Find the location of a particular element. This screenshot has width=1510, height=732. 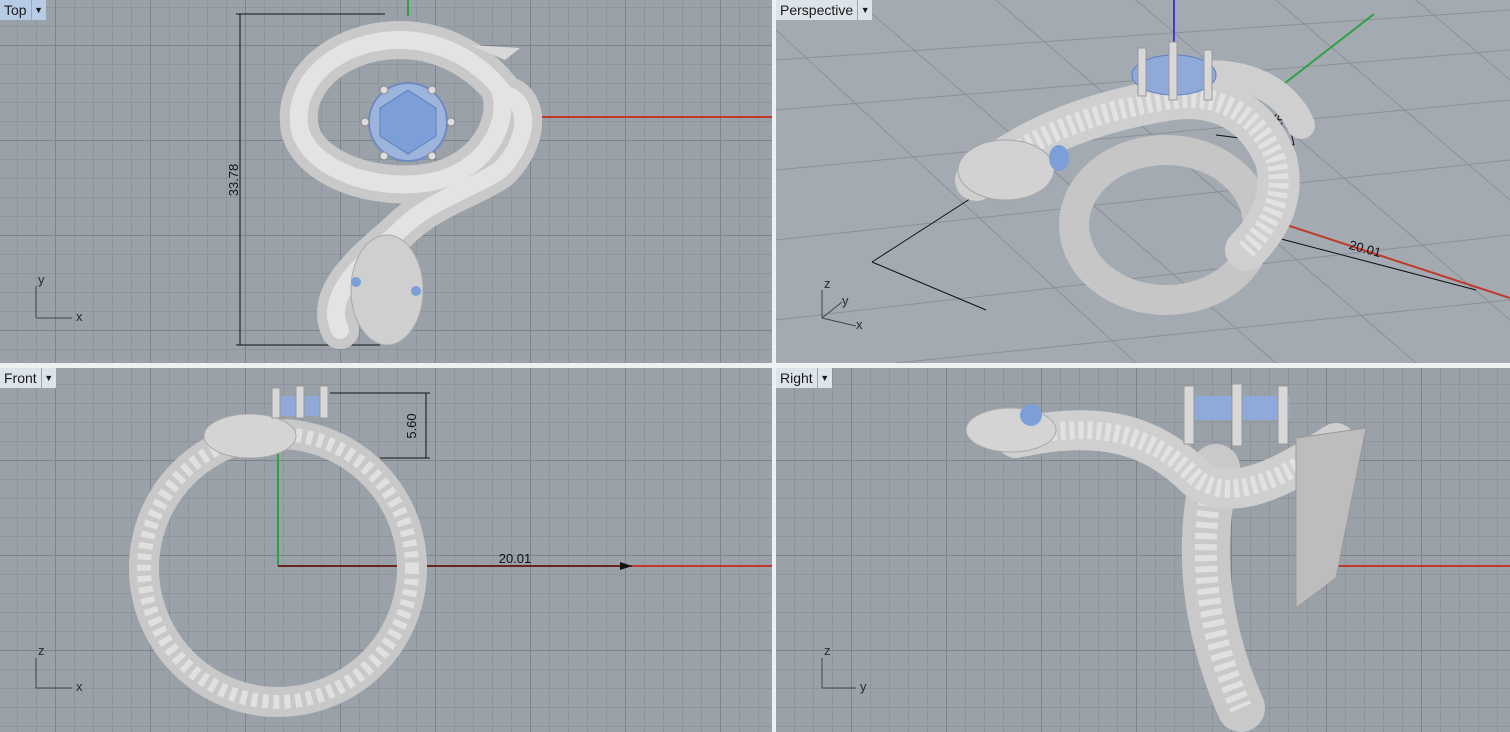

dimension-height-label: 5.60 is located at coordinates (411, 425).